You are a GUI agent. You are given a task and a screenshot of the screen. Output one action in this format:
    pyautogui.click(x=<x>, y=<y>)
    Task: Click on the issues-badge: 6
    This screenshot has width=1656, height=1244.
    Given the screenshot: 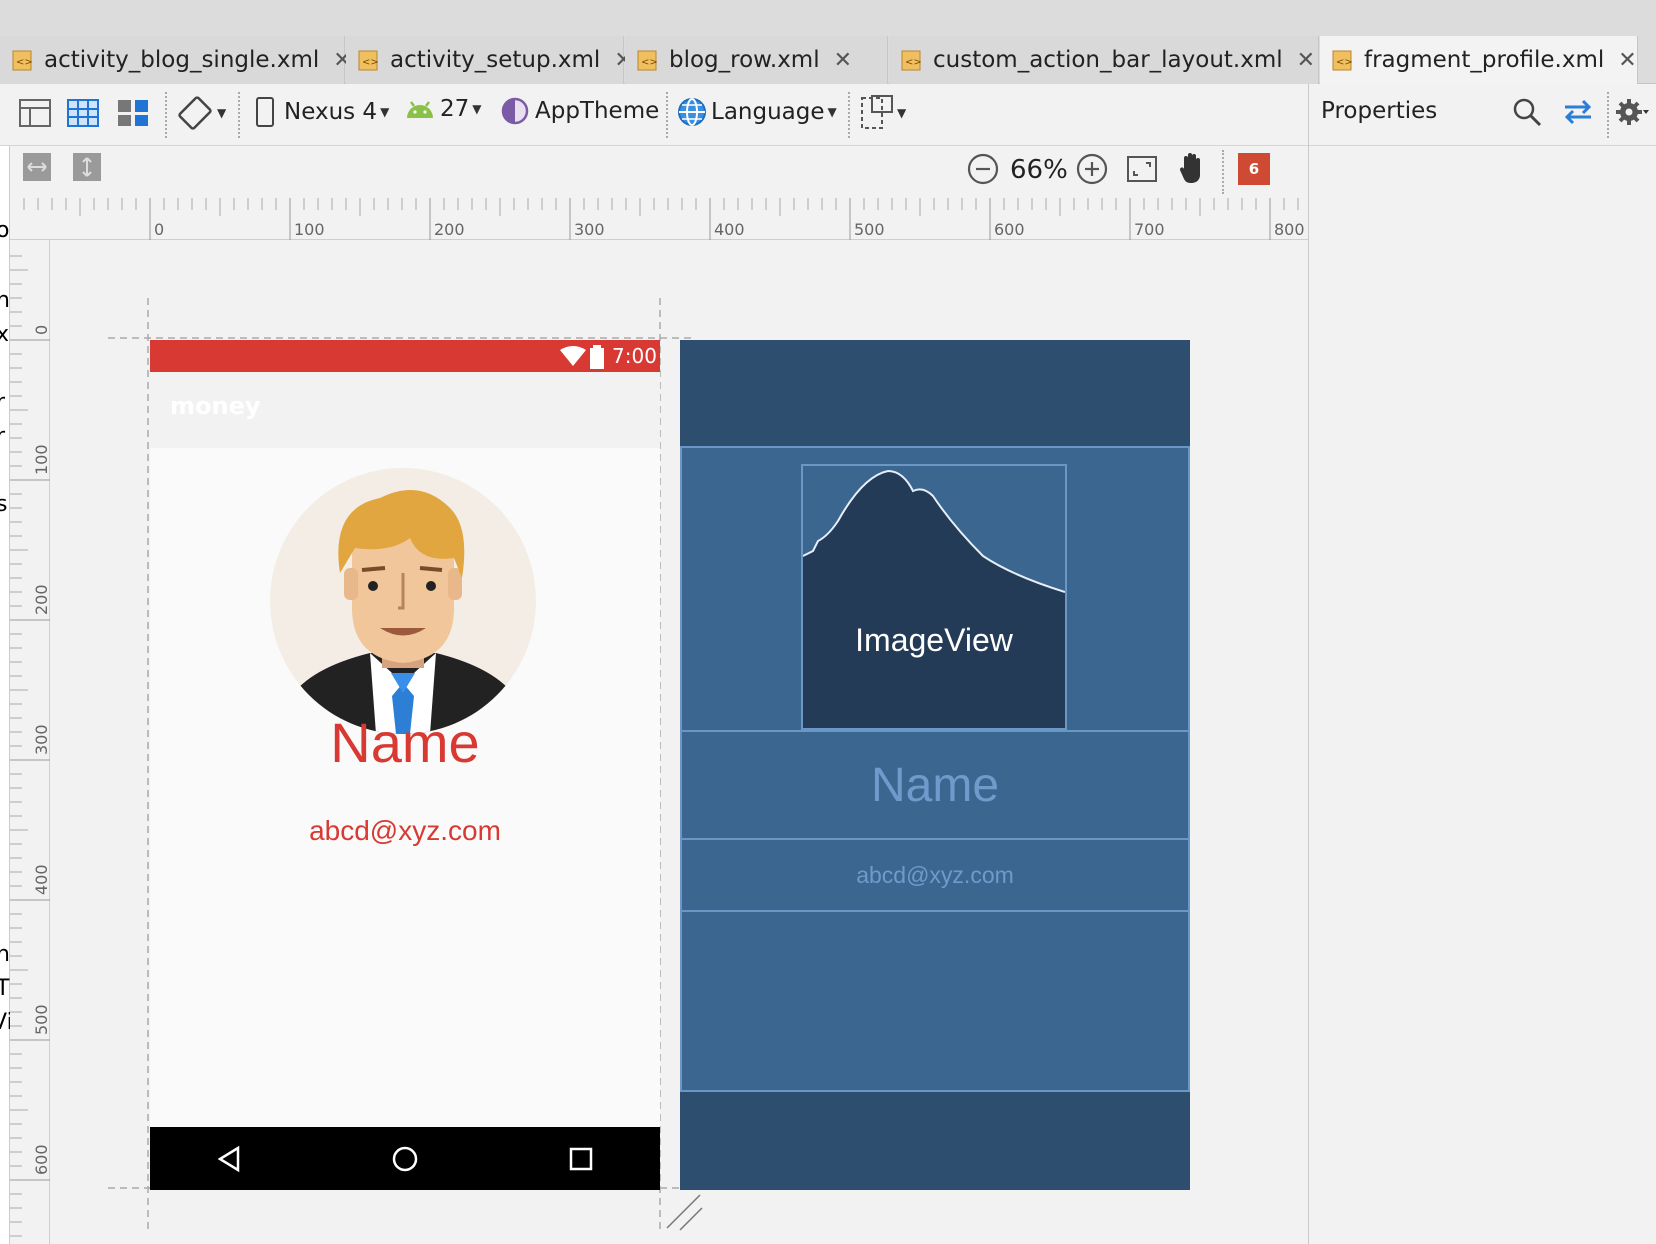 What is the action you would take?
    pyautogui.click(x=1254, y=169)
    